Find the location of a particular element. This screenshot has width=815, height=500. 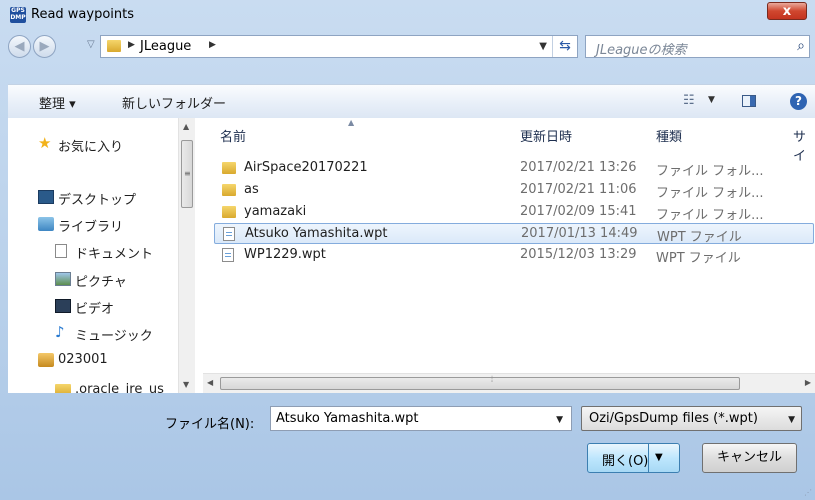

star-icon: ★ is located at coordinates (45, 143).